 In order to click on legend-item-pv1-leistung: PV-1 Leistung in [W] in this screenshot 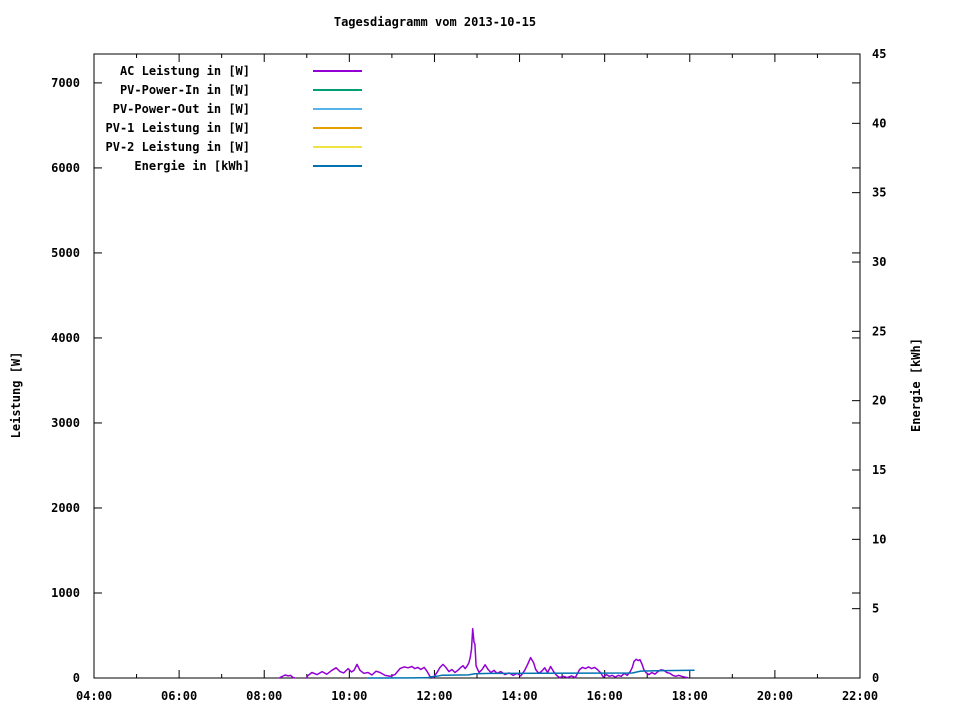, I will do `click(211, 127)`.